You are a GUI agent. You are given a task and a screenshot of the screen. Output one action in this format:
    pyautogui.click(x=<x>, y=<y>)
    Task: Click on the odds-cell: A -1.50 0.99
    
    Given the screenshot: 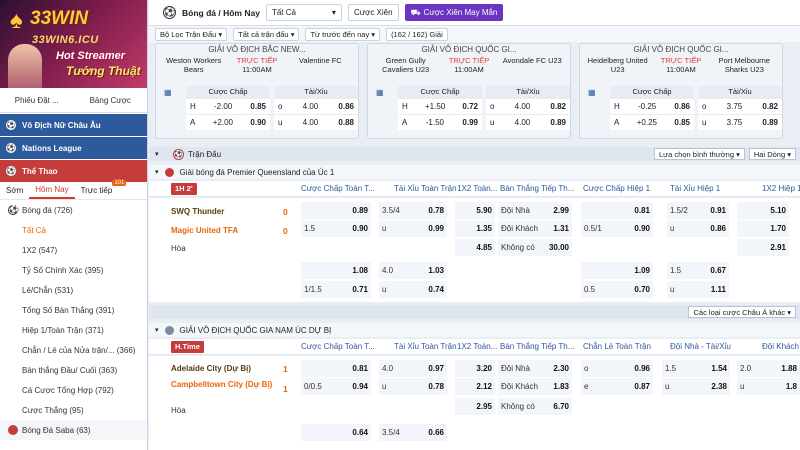 What is the action you would take?
    pyautogui.click(x=440, y=122)
    